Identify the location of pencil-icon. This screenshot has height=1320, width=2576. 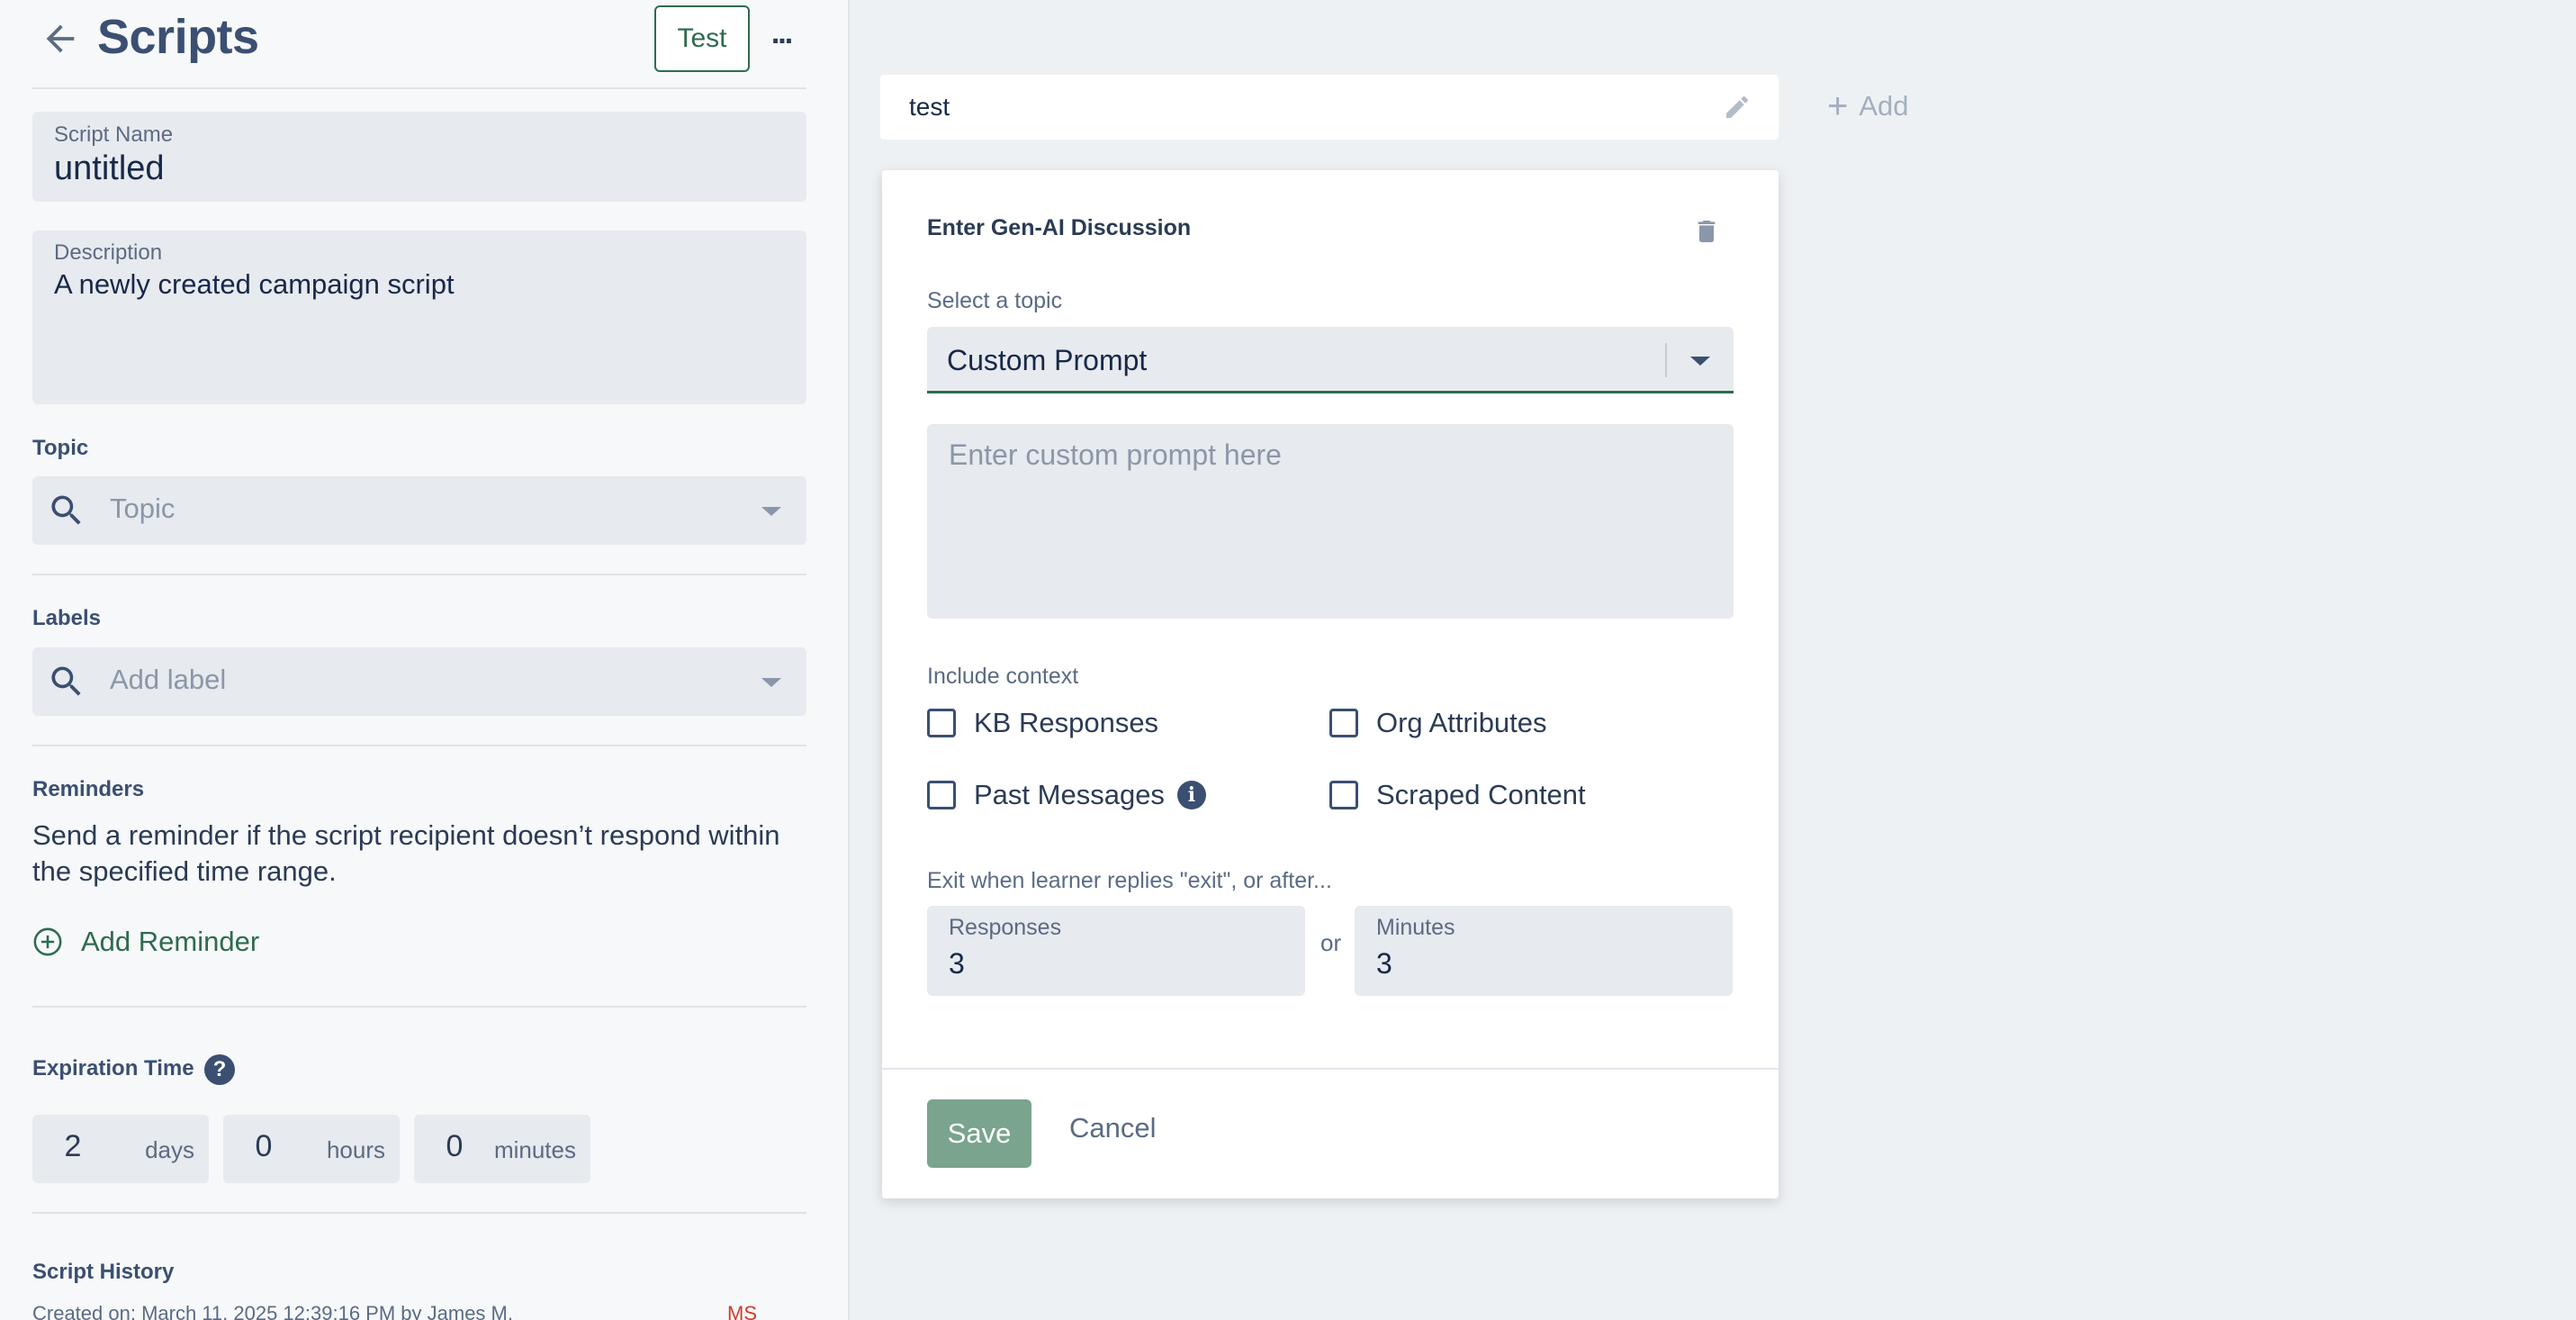
(1737, 107).